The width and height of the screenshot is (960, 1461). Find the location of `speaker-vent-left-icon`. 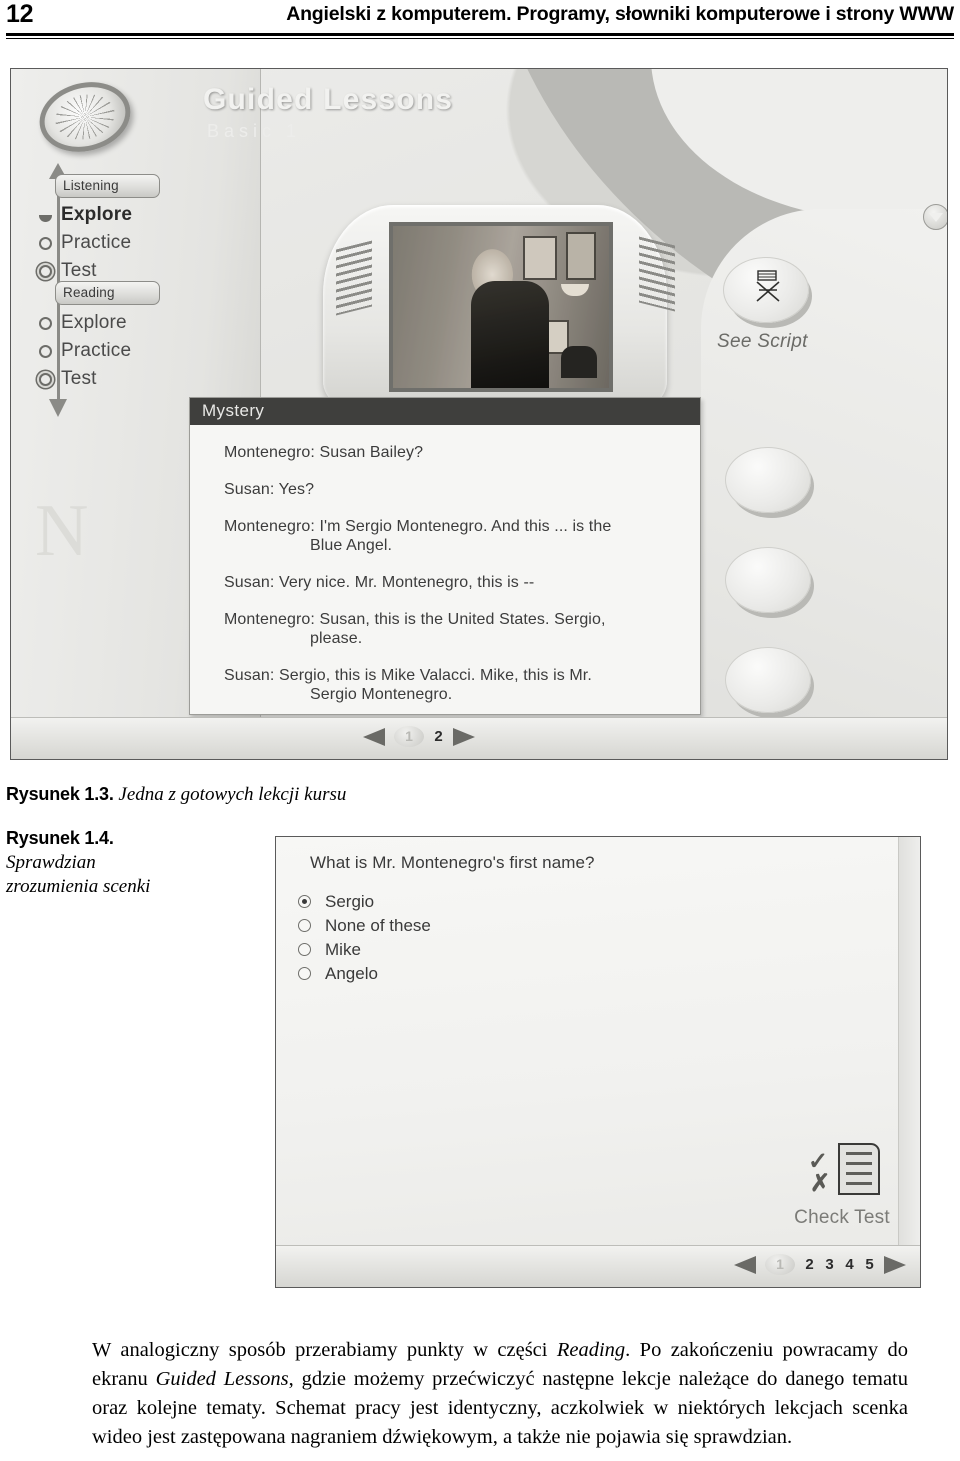

speaker-vent-left-icon is located at coordinates (354, 278).